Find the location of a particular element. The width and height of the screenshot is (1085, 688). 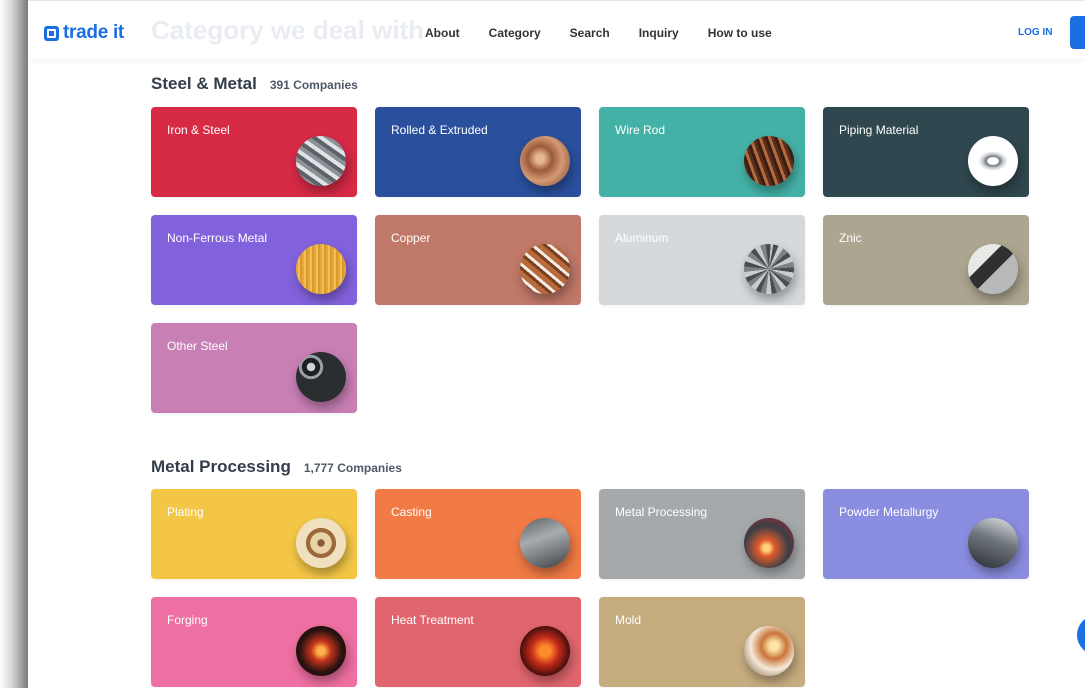

category-card: Copper is located at coordinates (478, 260).